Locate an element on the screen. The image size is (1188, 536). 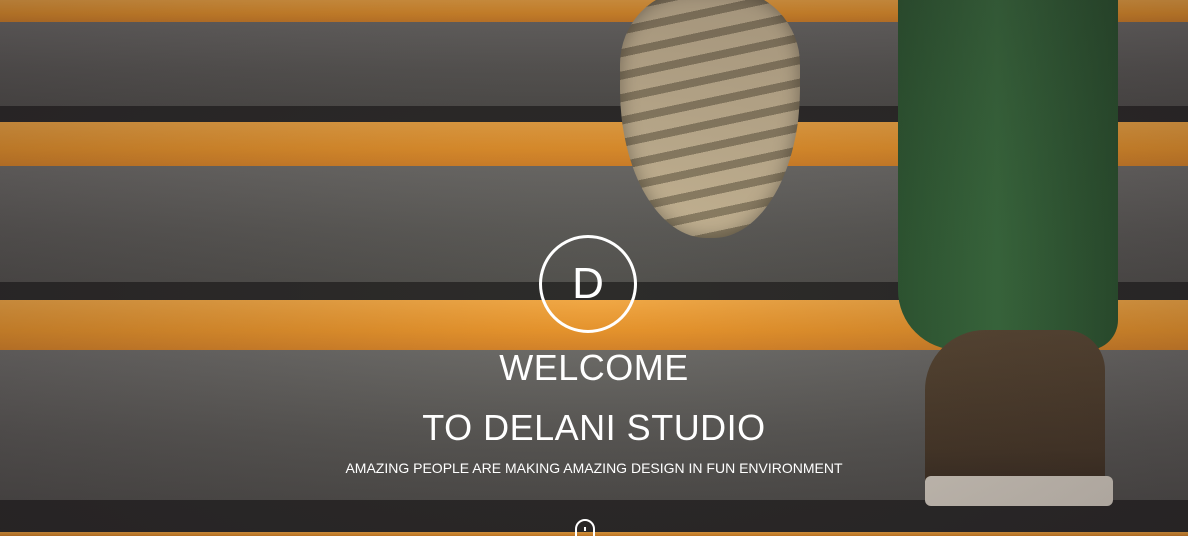
hero-title-line1: WELCOME is located at coordinates (594, 367).